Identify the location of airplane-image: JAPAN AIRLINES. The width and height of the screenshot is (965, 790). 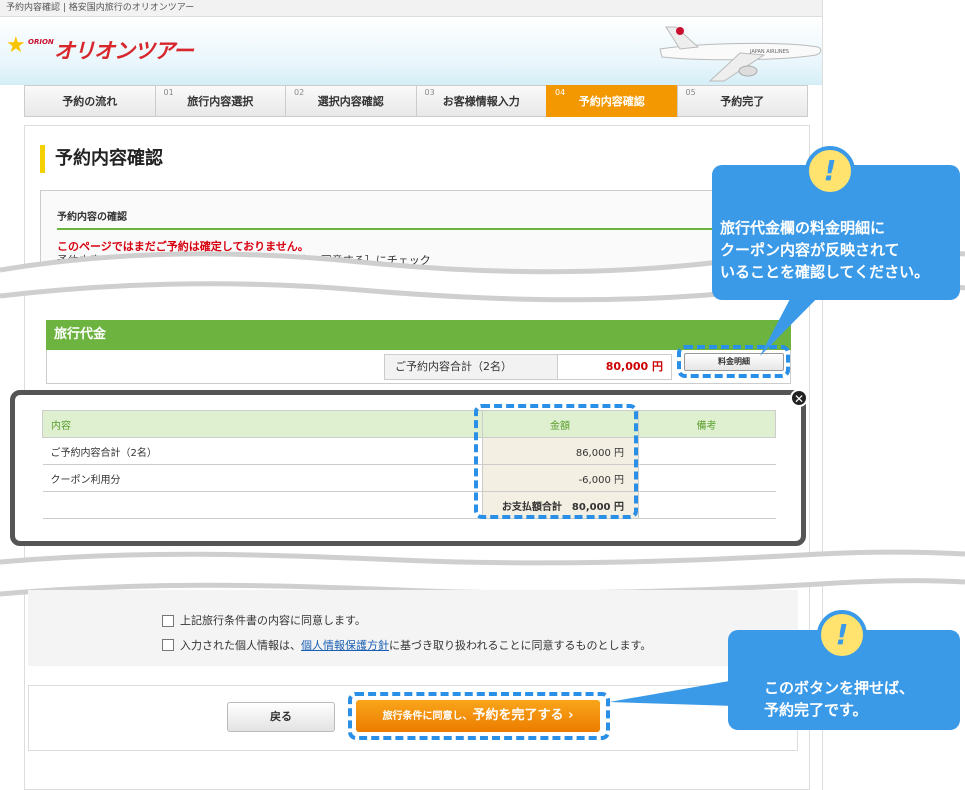
(740, 54).